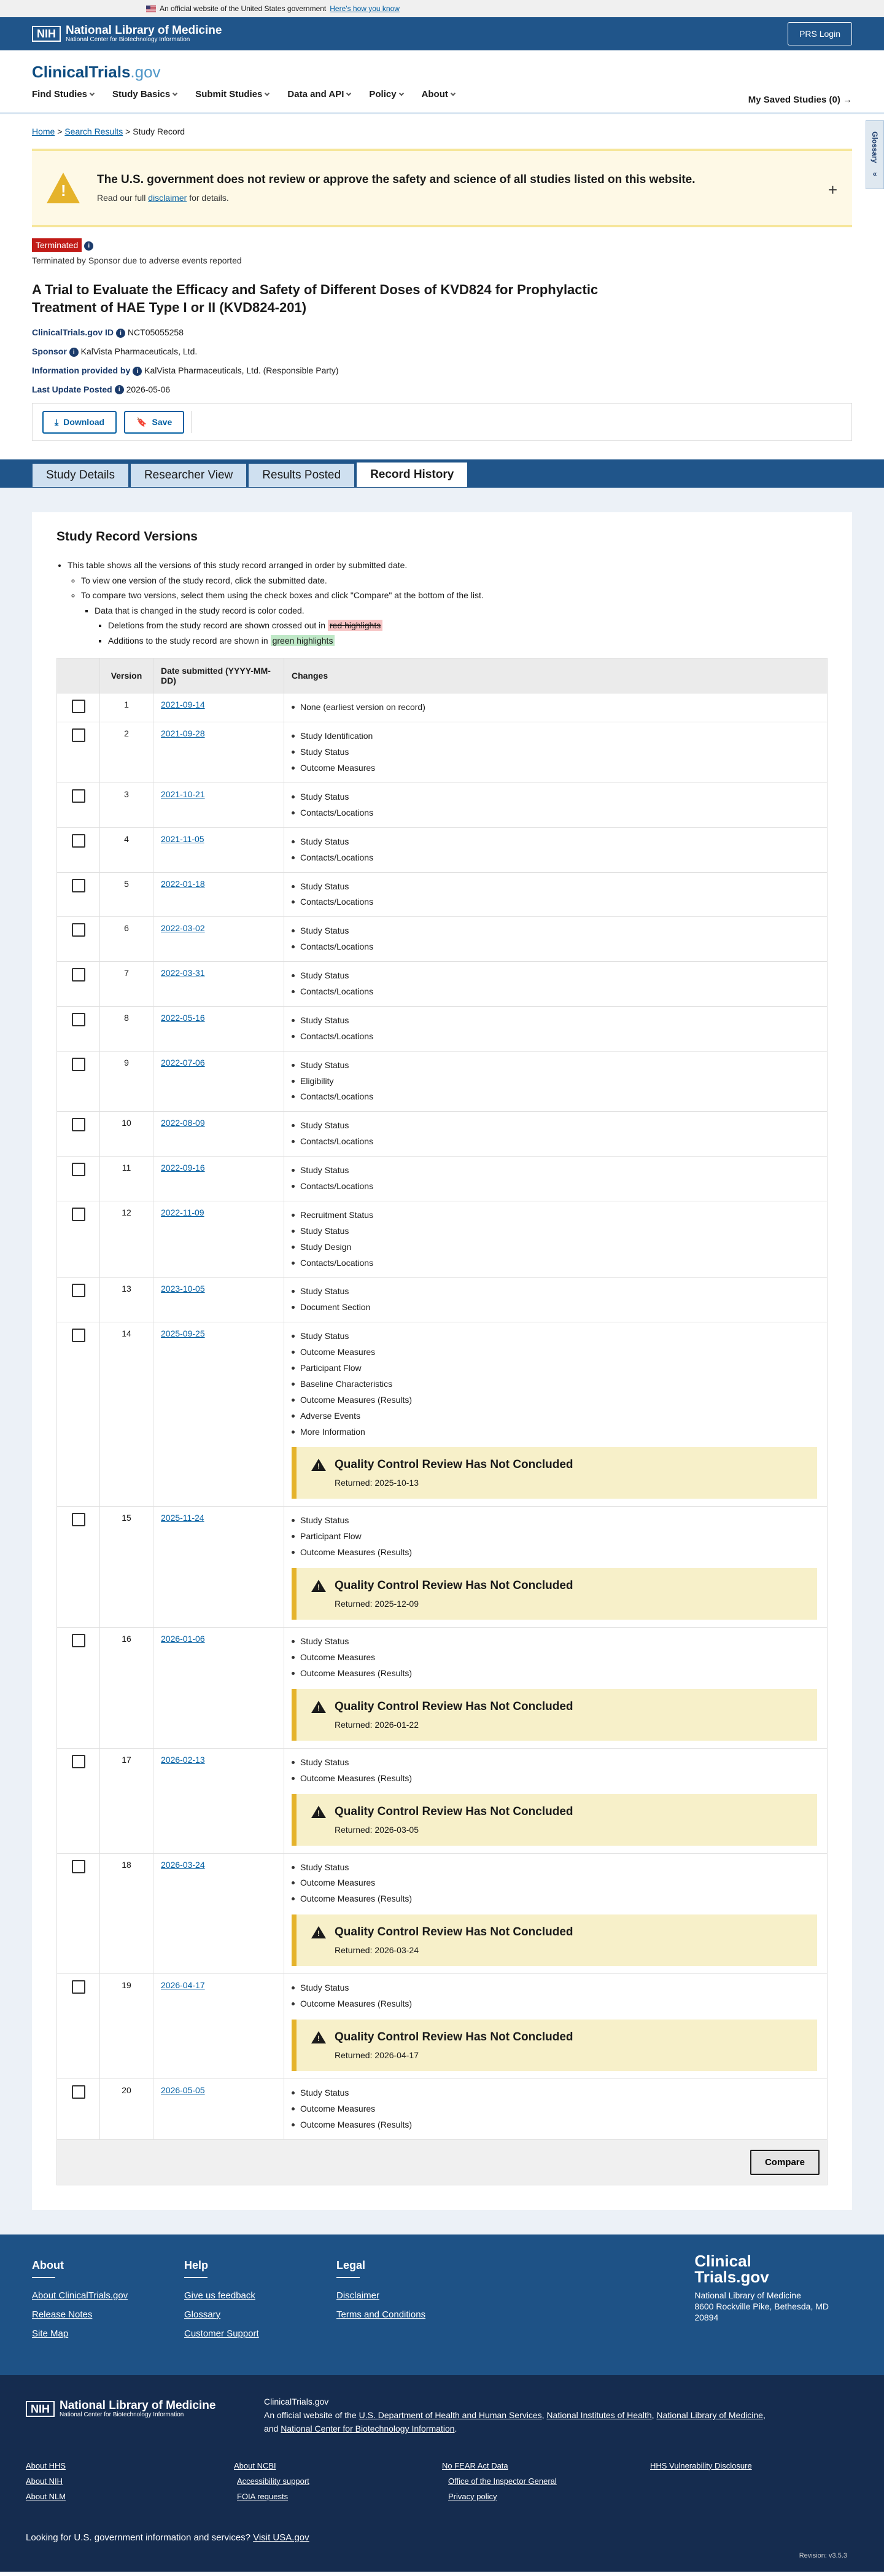 The width and height of the screenshot is (884, 2576). What do you see at coordinates (154, 422) in the screenshot?
I see `save-button: 🔖 Save` at bounding box center [154, 422].